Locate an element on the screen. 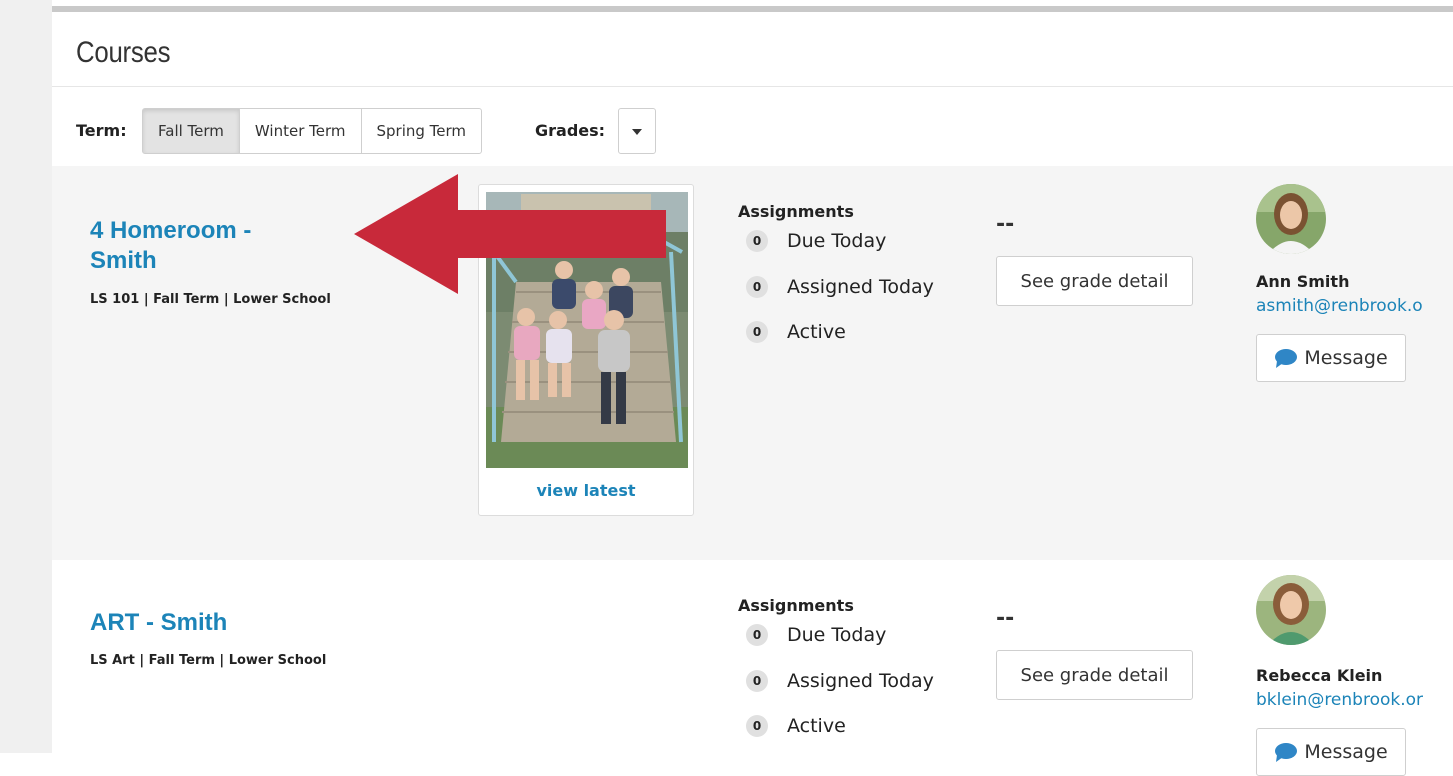 The height and width of the screenshot is (776, 1453). grades-dropdown is located at coordinates (637, 131).